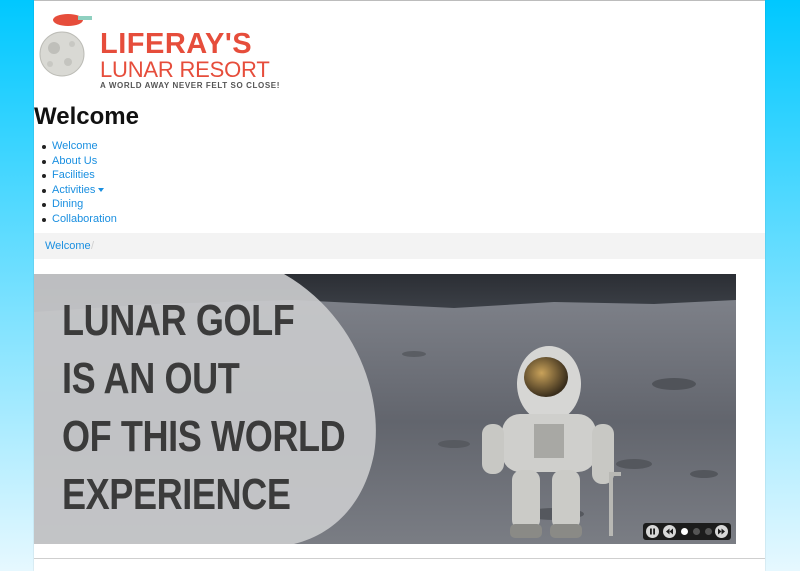 This screenshot has width=800, height=571. I want to click on carousel-controls, so click(687, 531).